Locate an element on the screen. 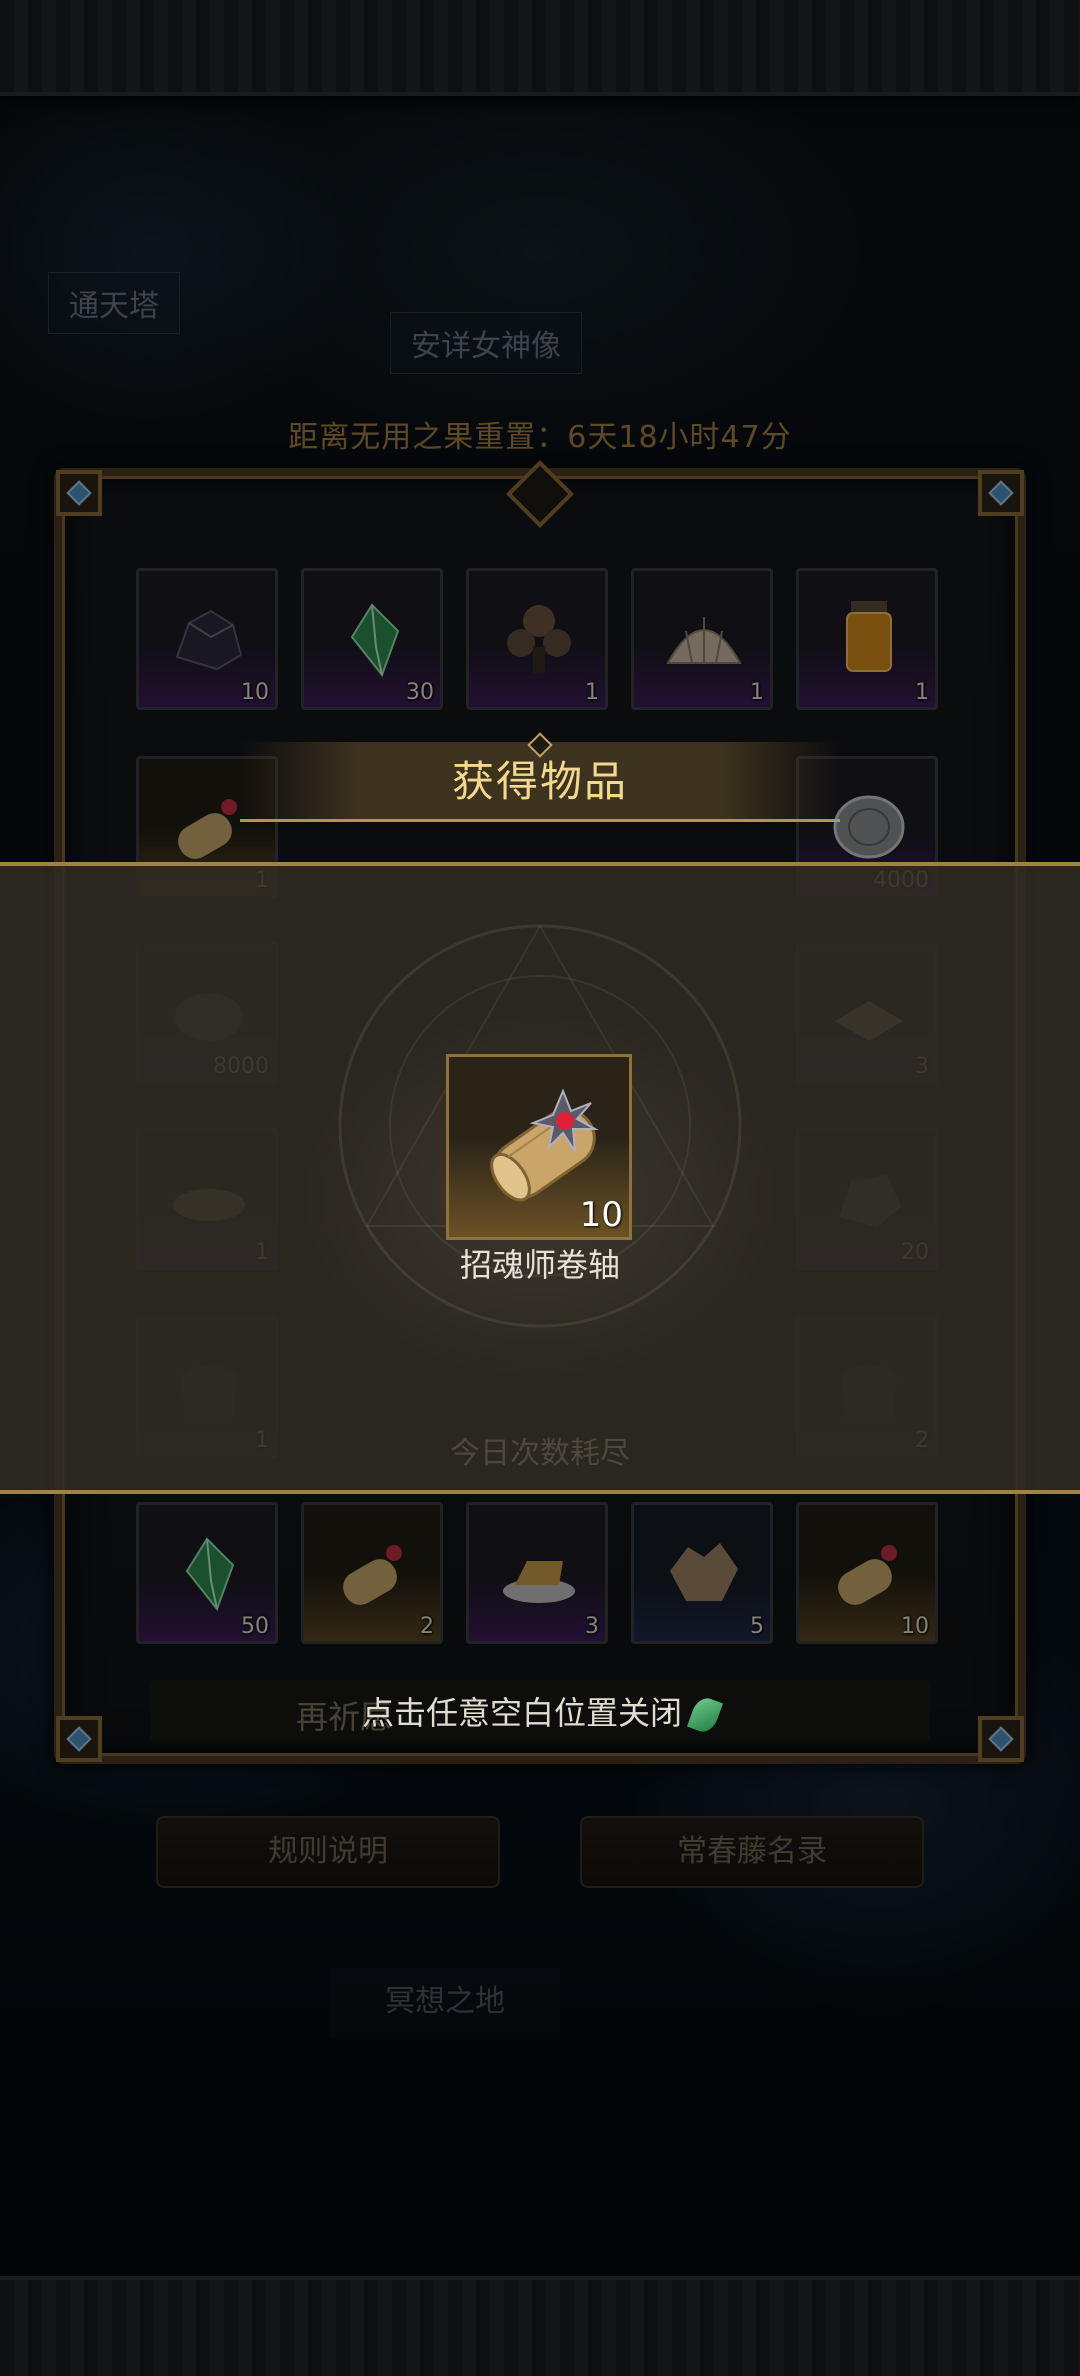 The image size is (1080, 2376). close-hint-text: 点击任意空白位置关闭 is located at coordinates (521, 1713).